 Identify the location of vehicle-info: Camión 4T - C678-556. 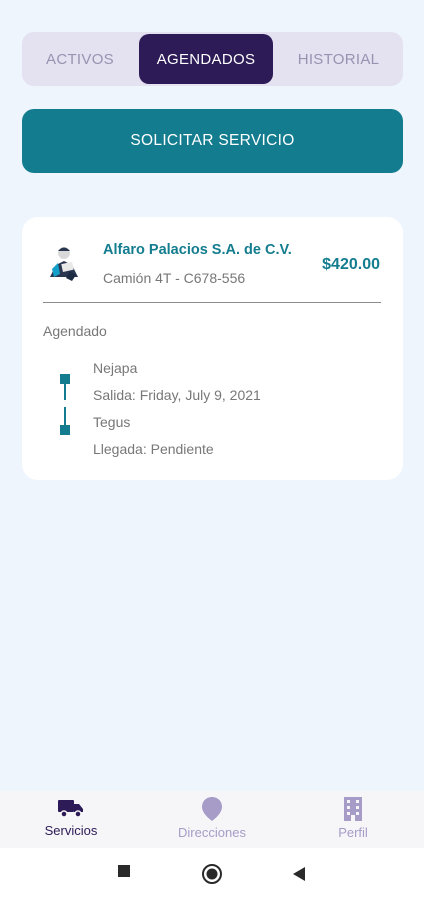
(174, 278).